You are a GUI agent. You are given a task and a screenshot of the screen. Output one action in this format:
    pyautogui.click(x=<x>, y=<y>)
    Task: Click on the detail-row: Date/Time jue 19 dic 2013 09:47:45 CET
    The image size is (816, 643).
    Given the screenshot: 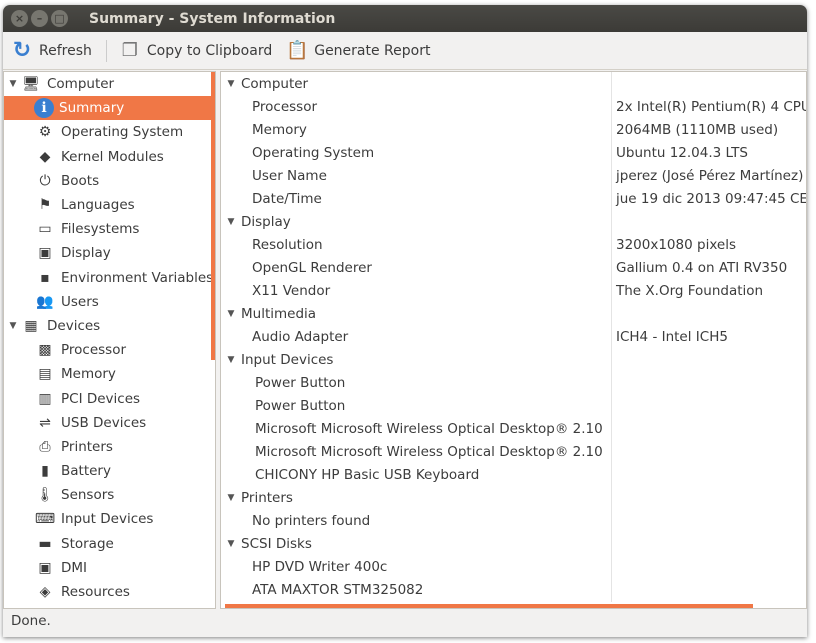 What is the action you would take?
    pyautogui.click(x=513, y=198)
    